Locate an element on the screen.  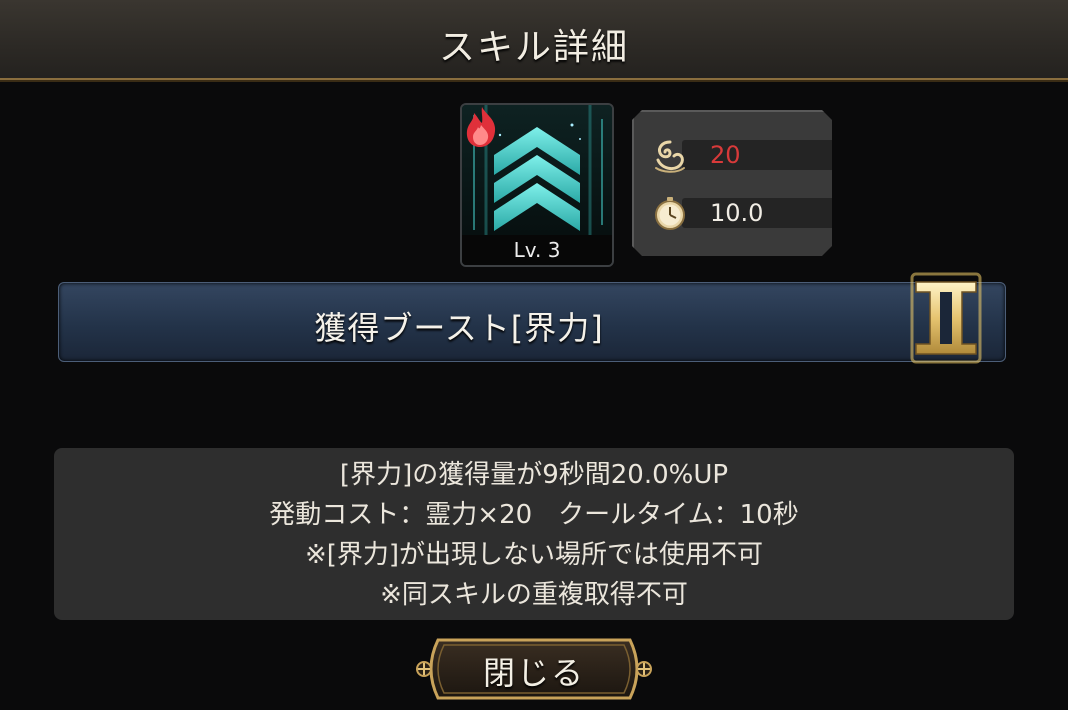
cost-row: 20 is located at coordinates (742, 155).